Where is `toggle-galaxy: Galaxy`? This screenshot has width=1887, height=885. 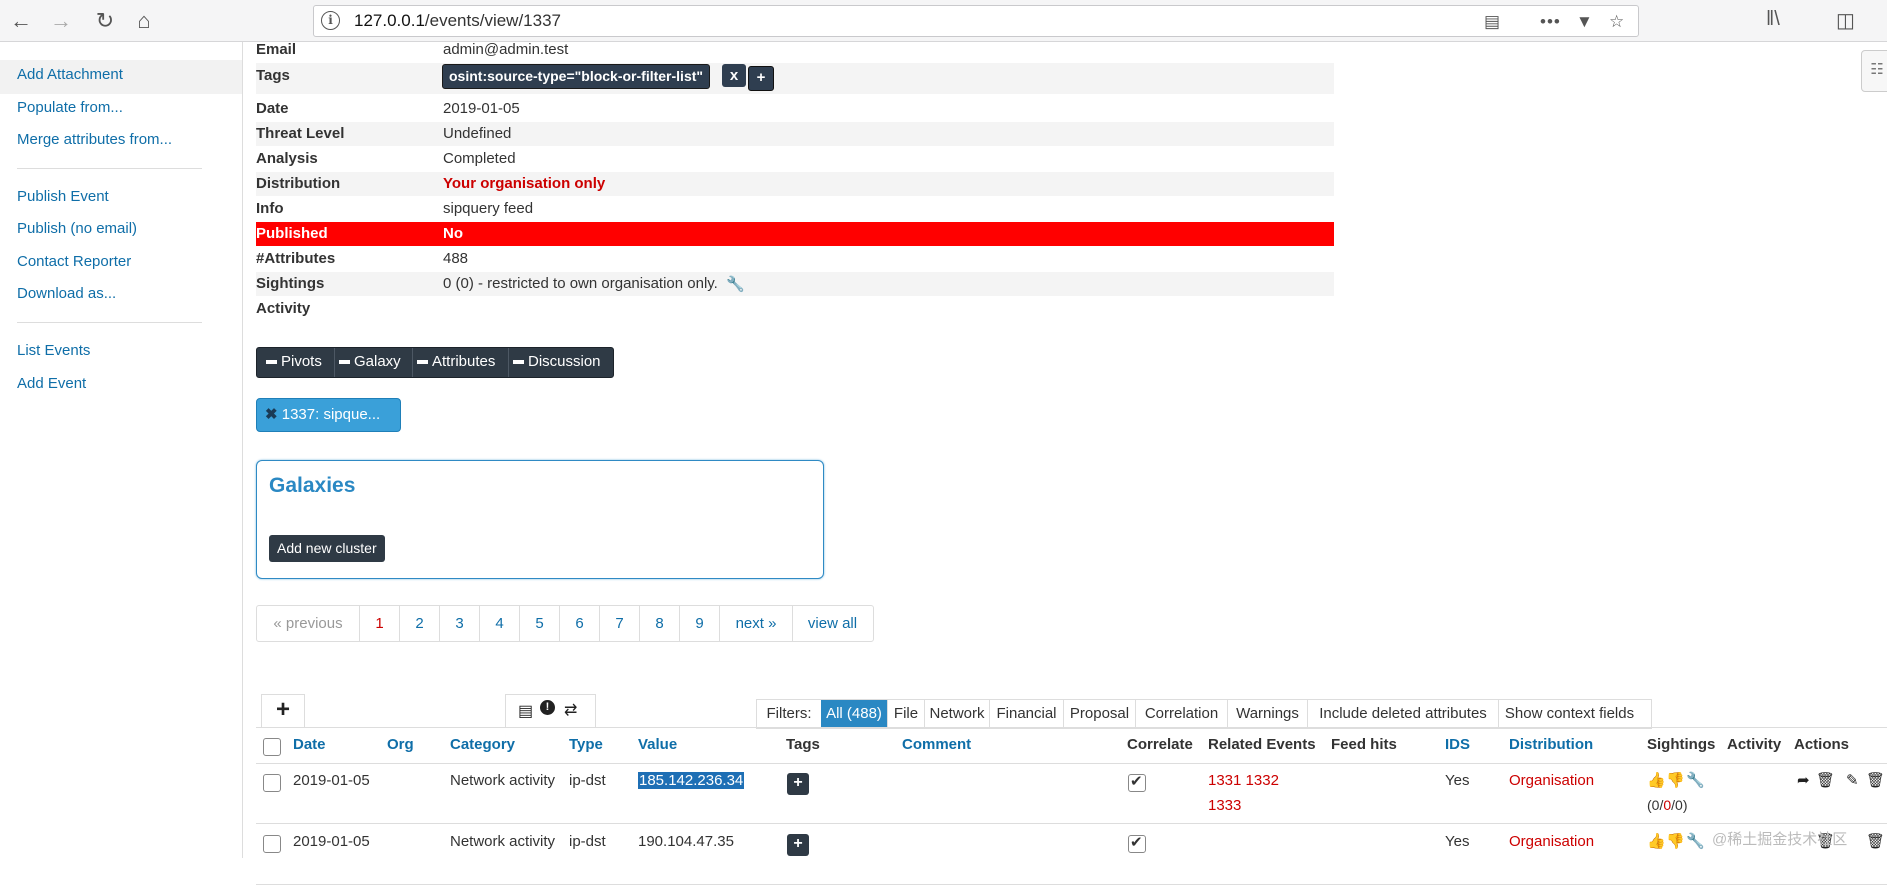
toggle-galaxy: Galaxy is located at coordinates (370, 361).